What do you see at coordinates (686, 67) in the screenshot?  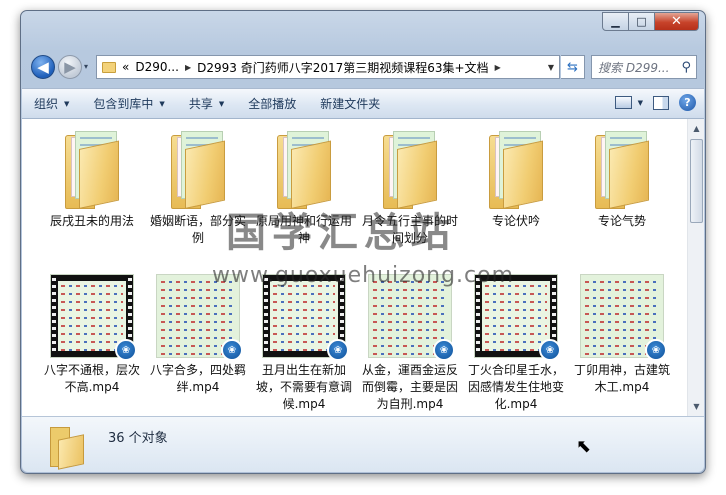 I see `search-icon: ⚲` at bounding box center [686, 67].